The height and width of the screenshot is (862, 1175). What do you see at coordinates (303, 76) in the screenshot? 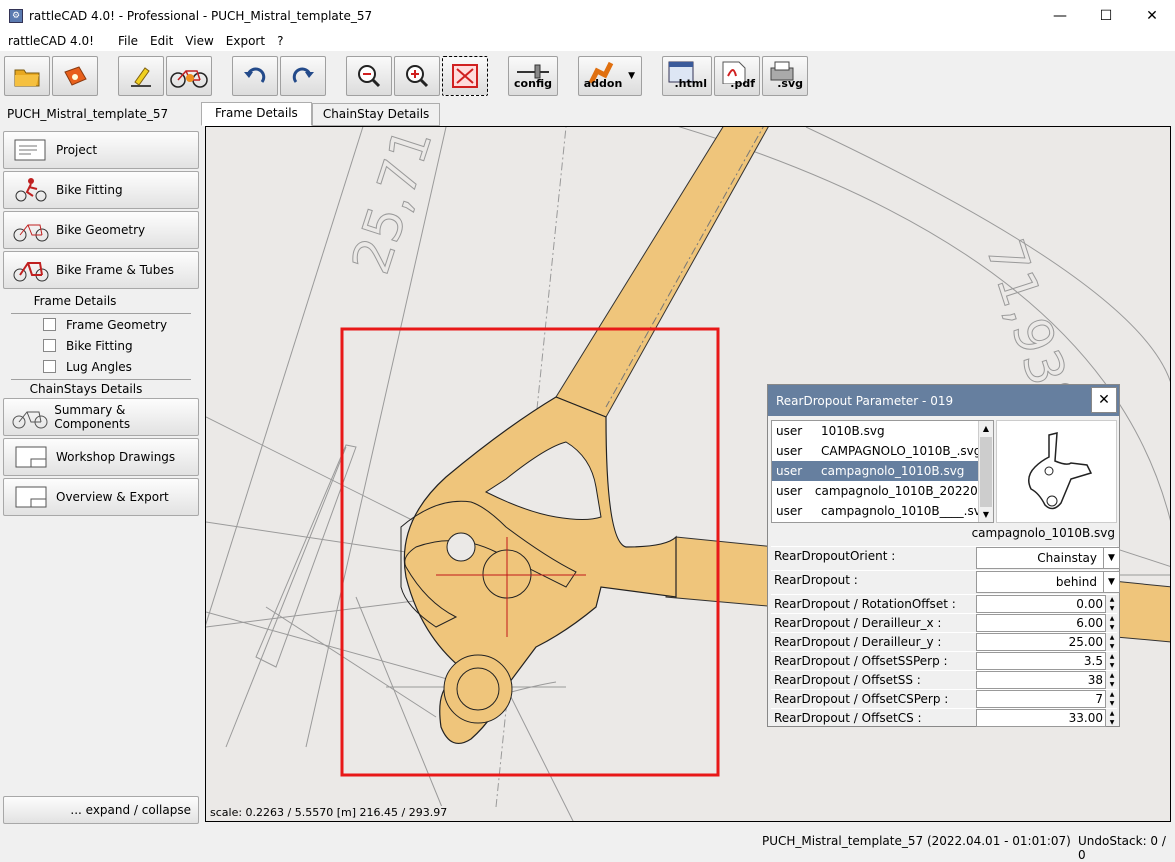
I see `redo-button` at bounding box center [303, 76].